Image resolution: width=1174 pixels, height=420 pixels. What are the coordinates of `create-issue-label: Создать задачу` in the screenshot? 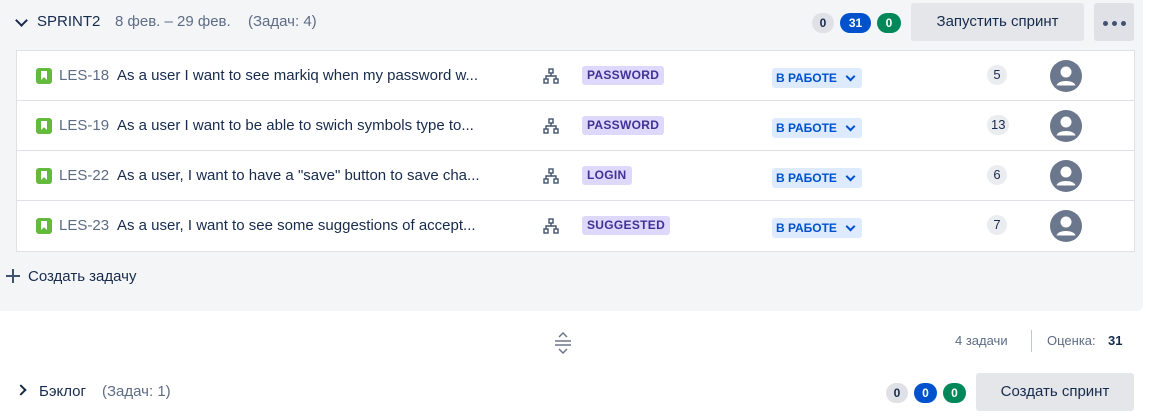 It's located at (82, 276).